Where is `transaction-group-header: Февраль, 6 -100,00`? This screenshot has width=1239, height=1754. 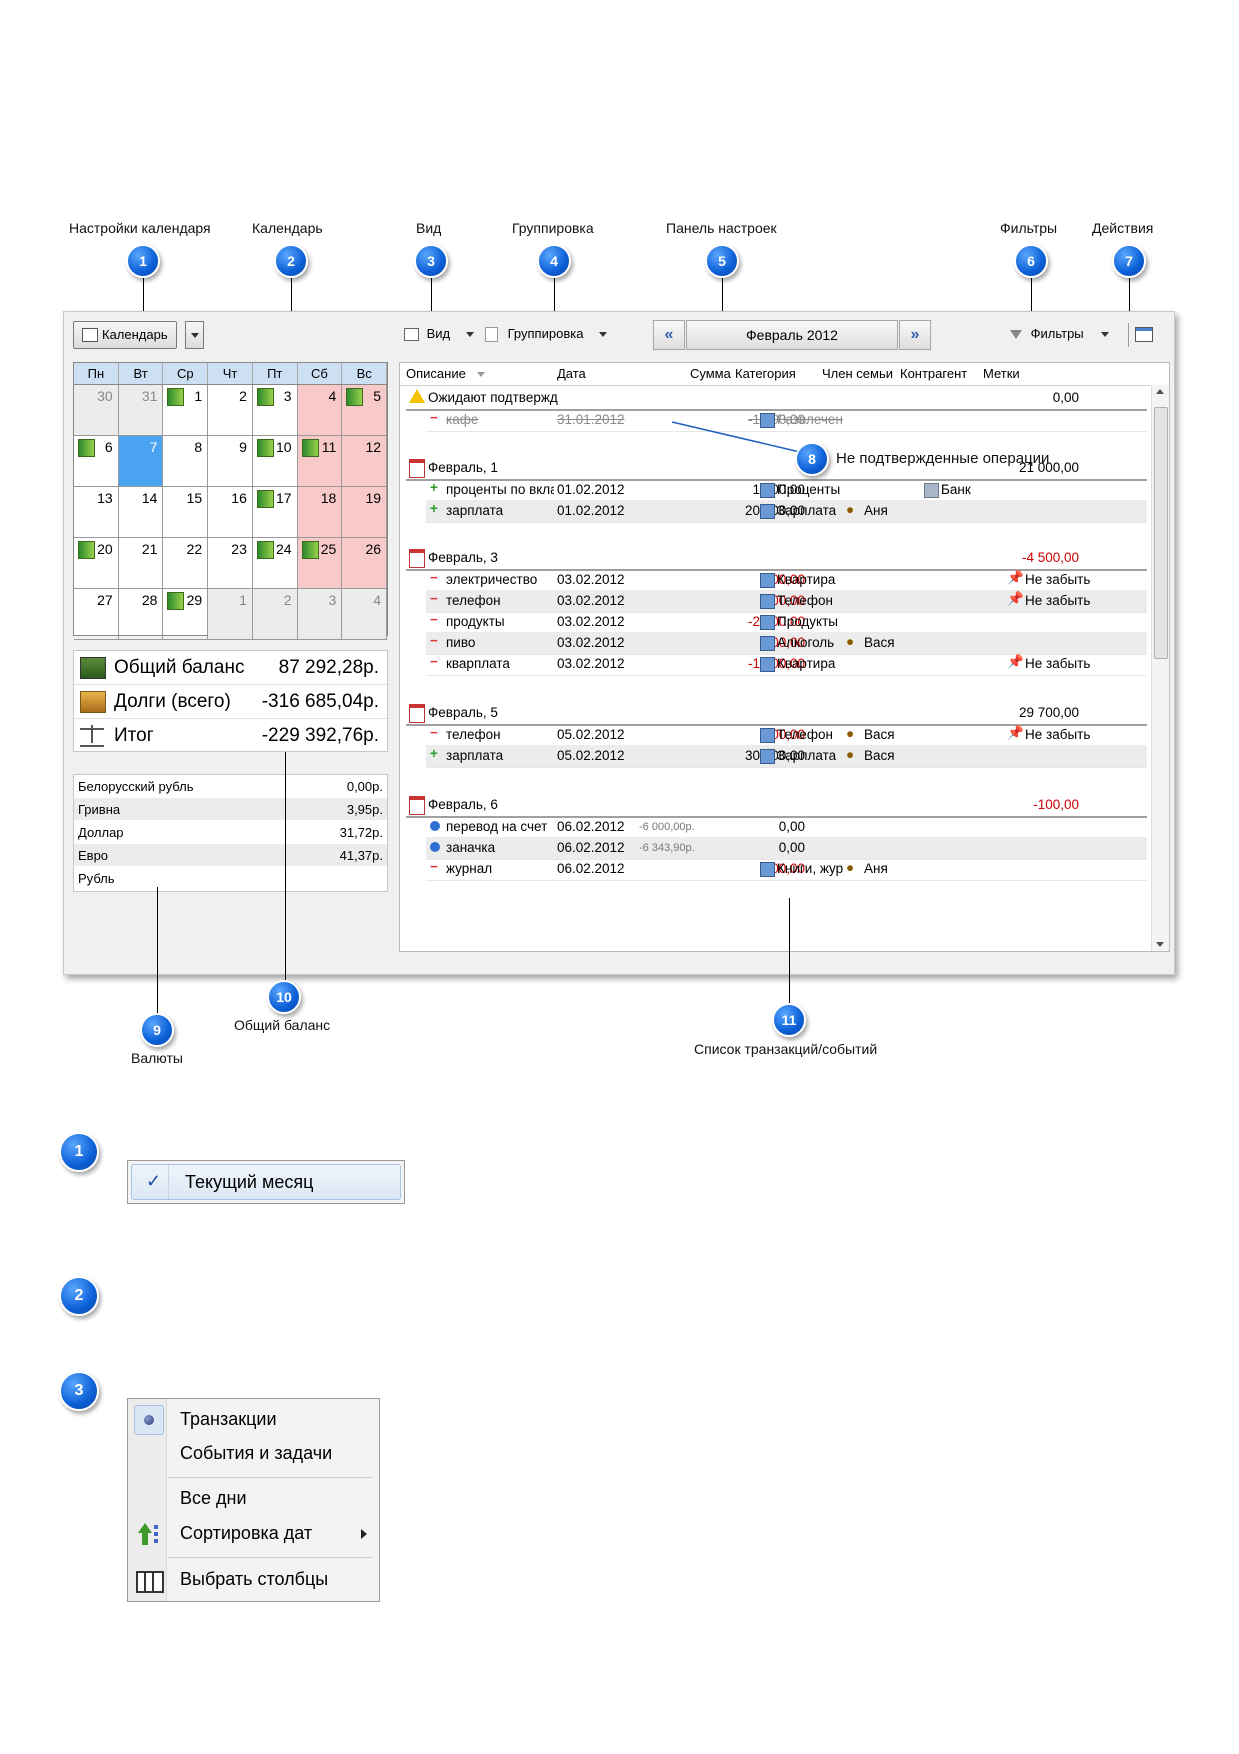
transaction-group-header: Февраль, 6 -100,00 is located at coordinates (776, 806).